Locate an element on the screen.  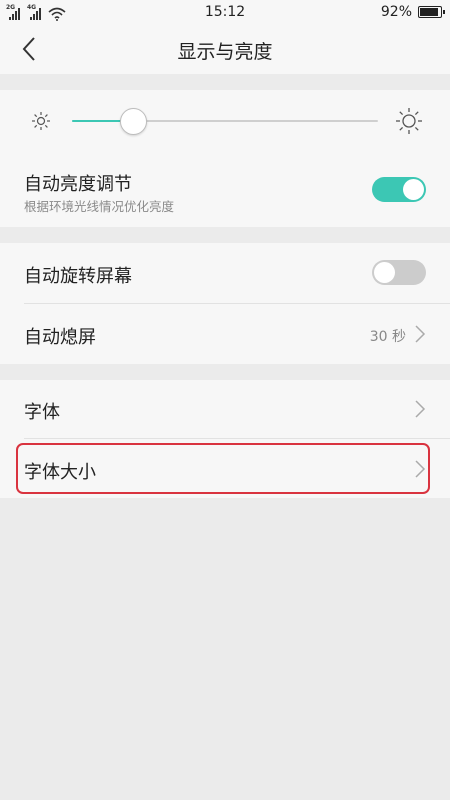
page-title: 显示与亮度 is located at coordinates (225, 52).